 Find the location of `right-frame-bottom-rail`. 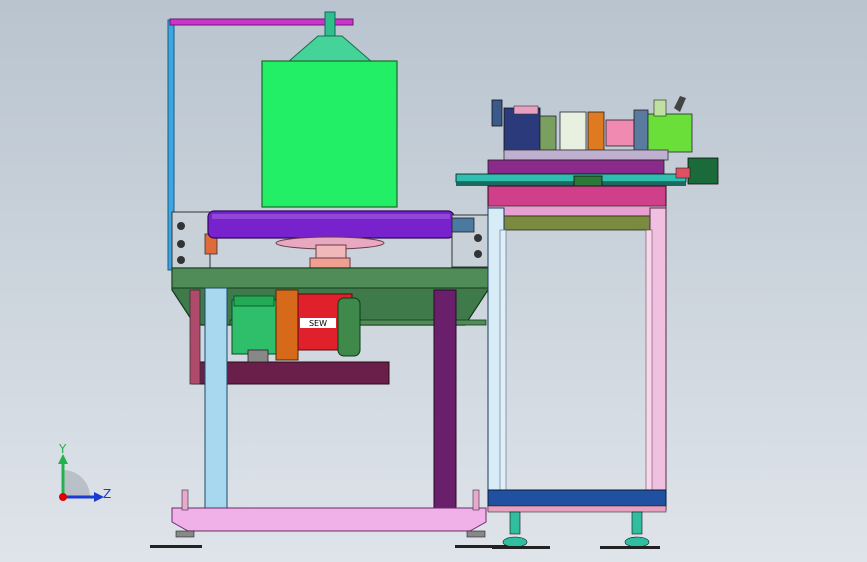

right-frame-bottom-rail is located at coordinates (577, 509).